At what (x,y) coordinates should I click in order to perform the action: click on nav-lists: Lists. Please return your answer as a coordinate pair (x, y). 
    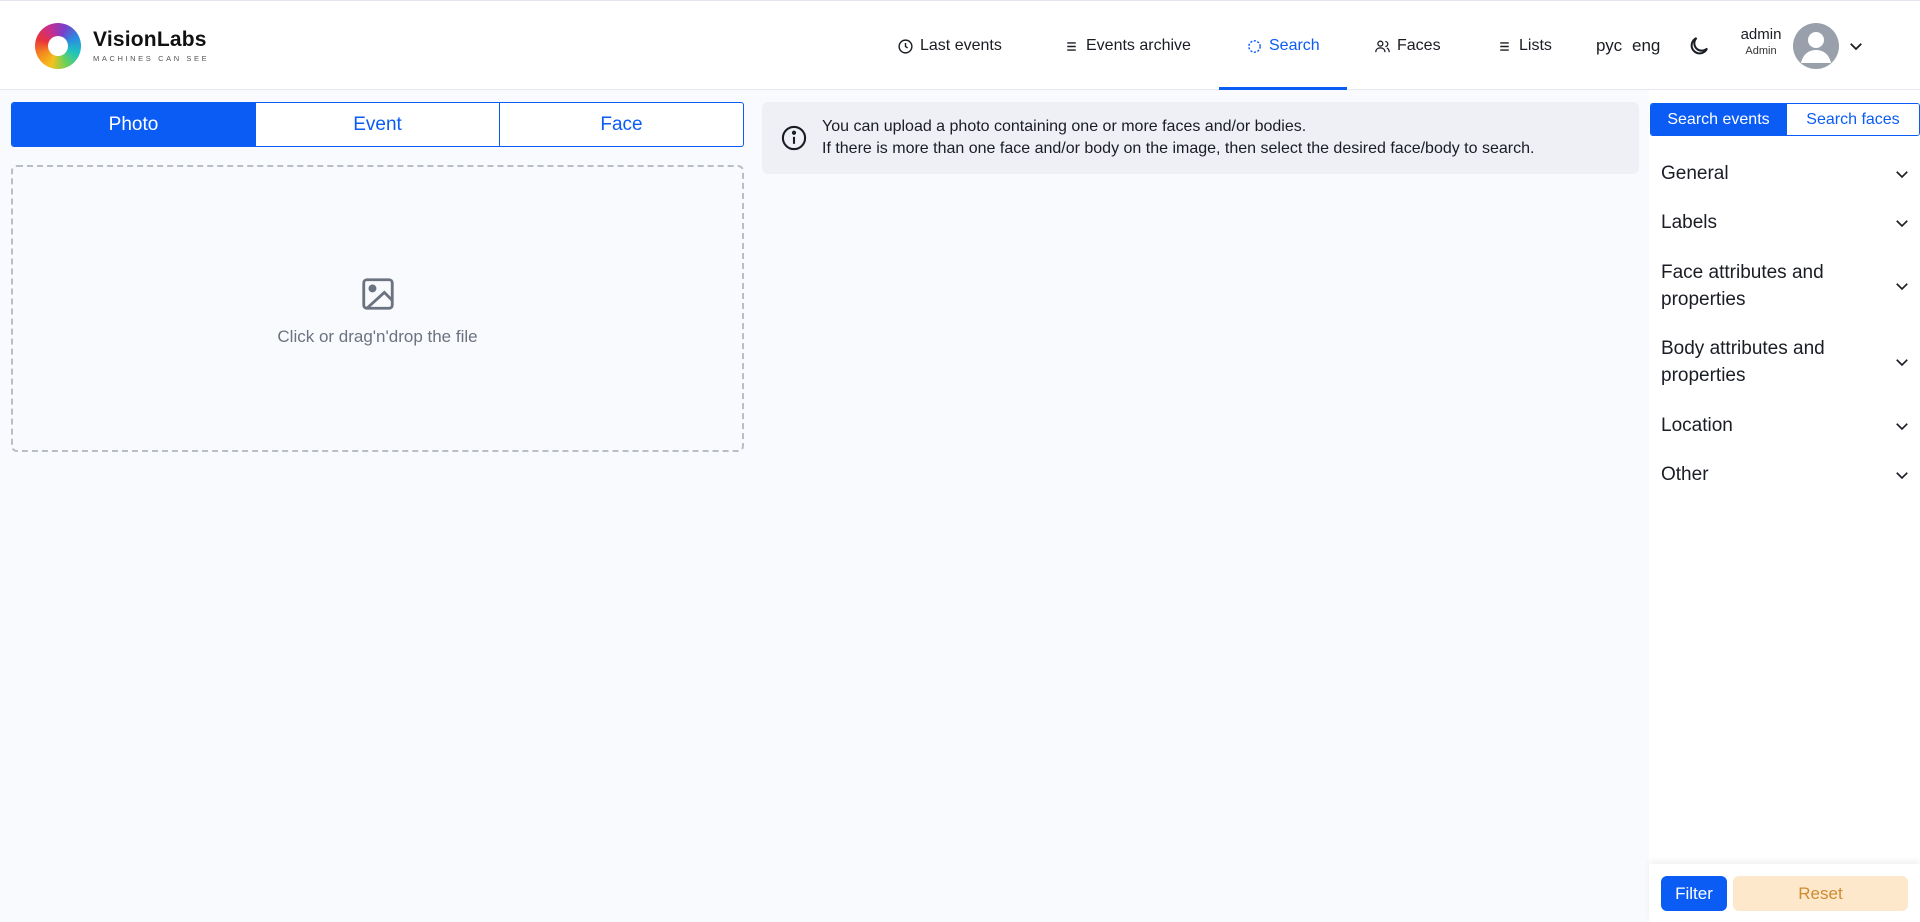
    Looking at the image, I should click on (1524, 46).